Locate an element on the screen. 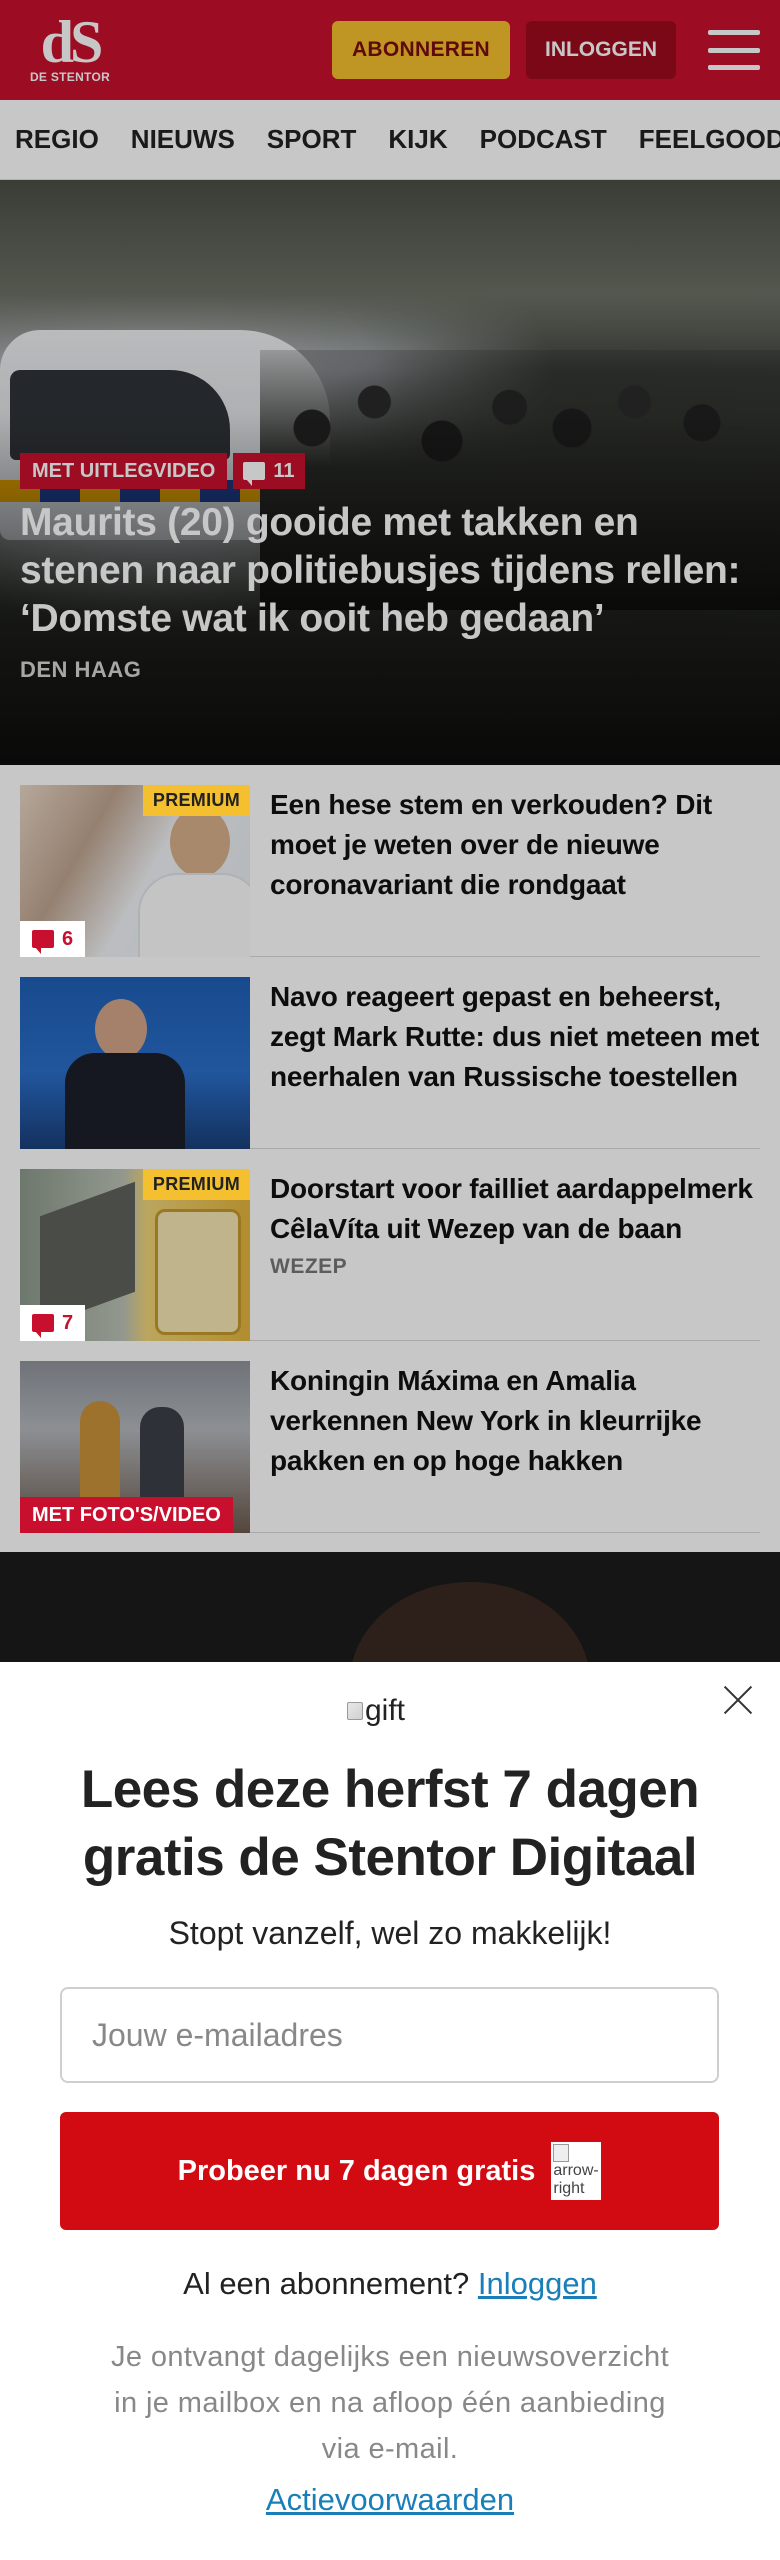 The height and width of the screenshot is (2560, 780). email-field is located at coordinates (389, 2035).